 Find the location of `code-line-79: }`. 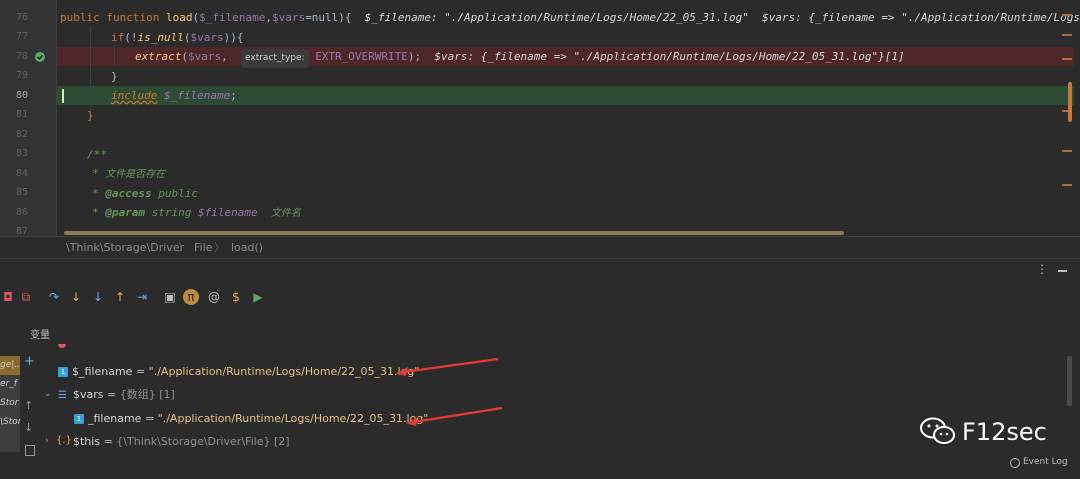

code-line-79: } is located at coordinates (595, 76).